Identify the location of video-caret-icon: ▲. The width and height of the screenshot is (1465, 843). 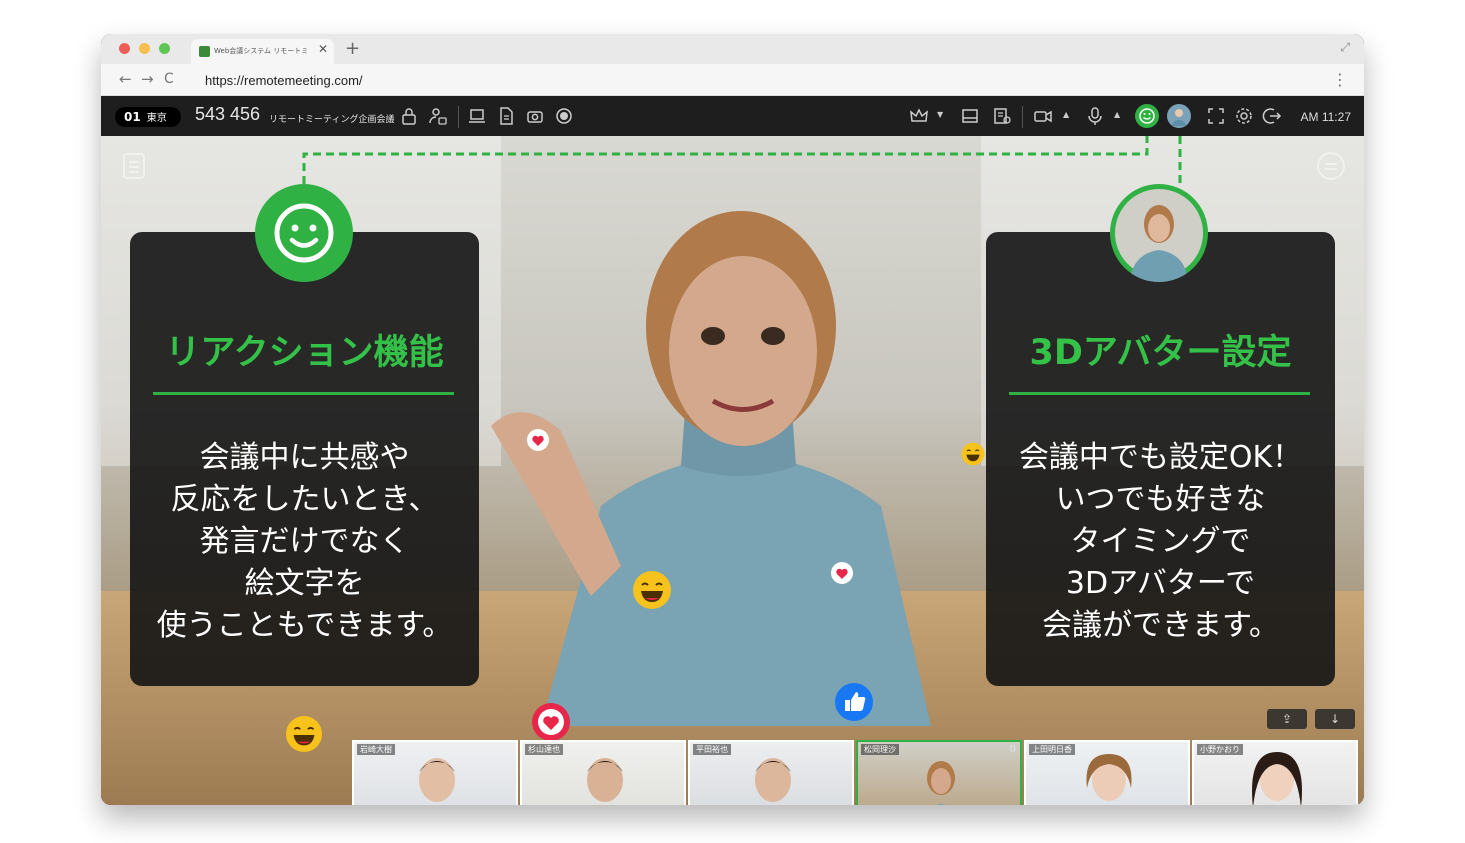
(1066, 114).